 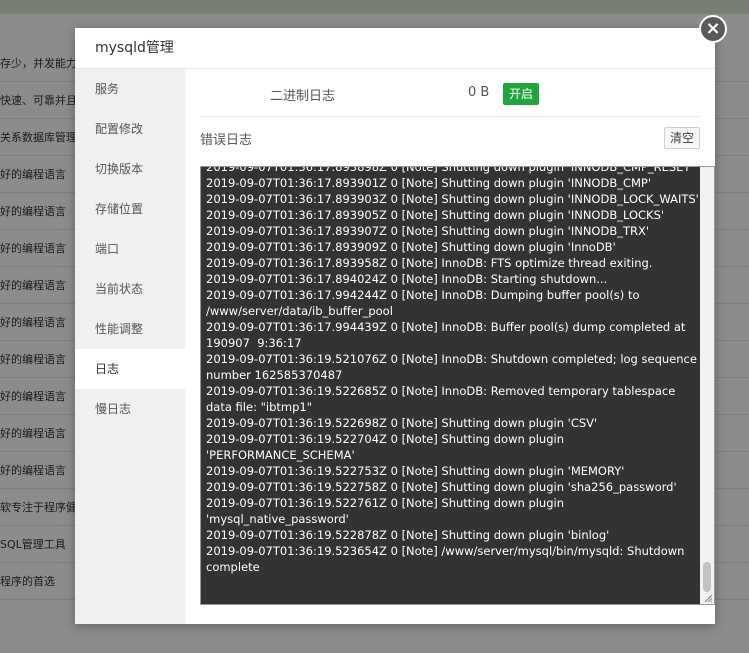 What do you see at coordinates (130, 329) in the screenshot?
I see `sidebar-item-performance: 性能调整` at bounding box center [130, 329].